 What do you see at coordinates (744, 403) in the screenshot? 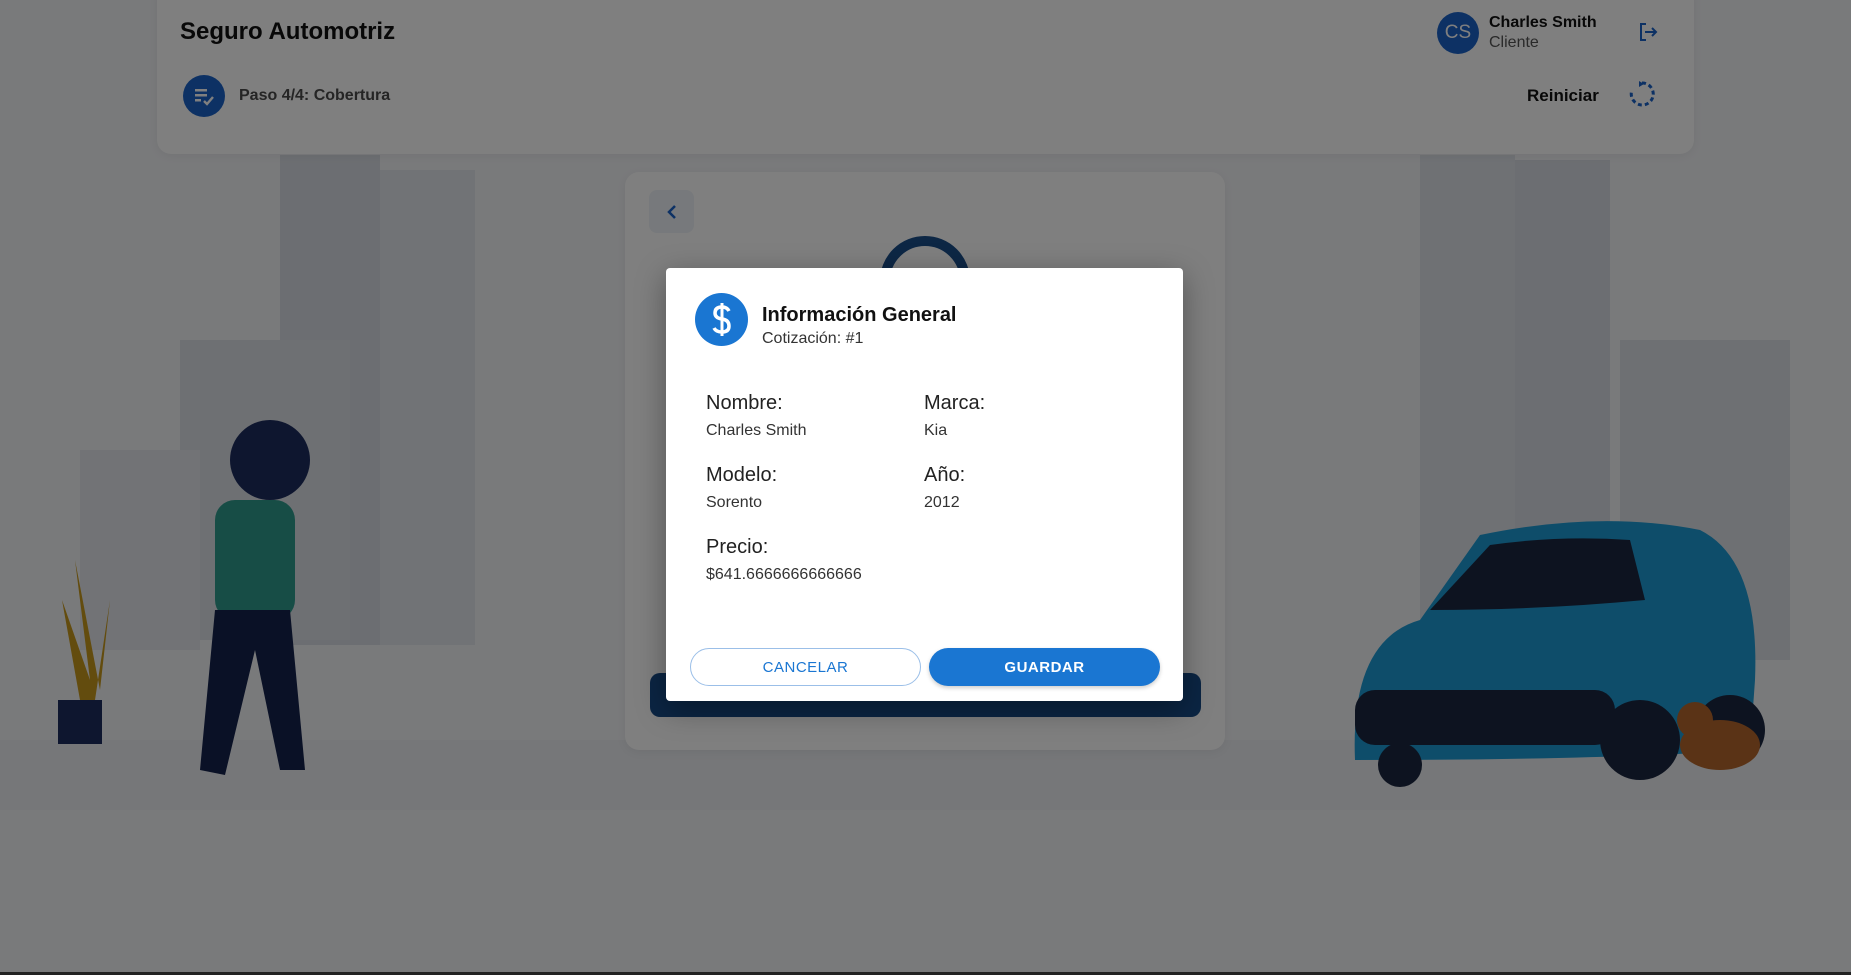
I see `nombre-label: Nombre:` at bounding box center [744, 403].